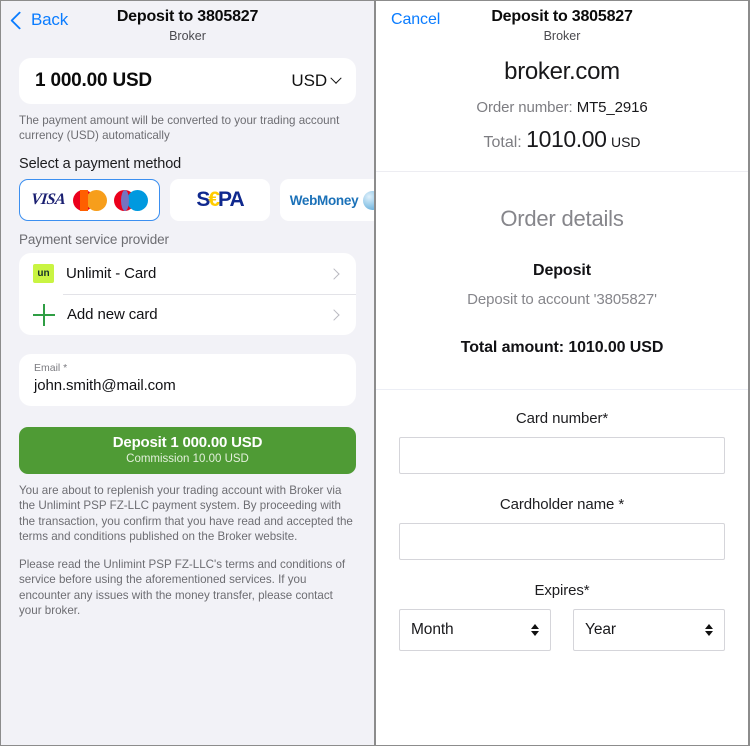 This screenshot has width=750, height=746. Describe the element at coordinates (309, 80) in the screenshot. I see `currency-selector-label: USD` at that location.